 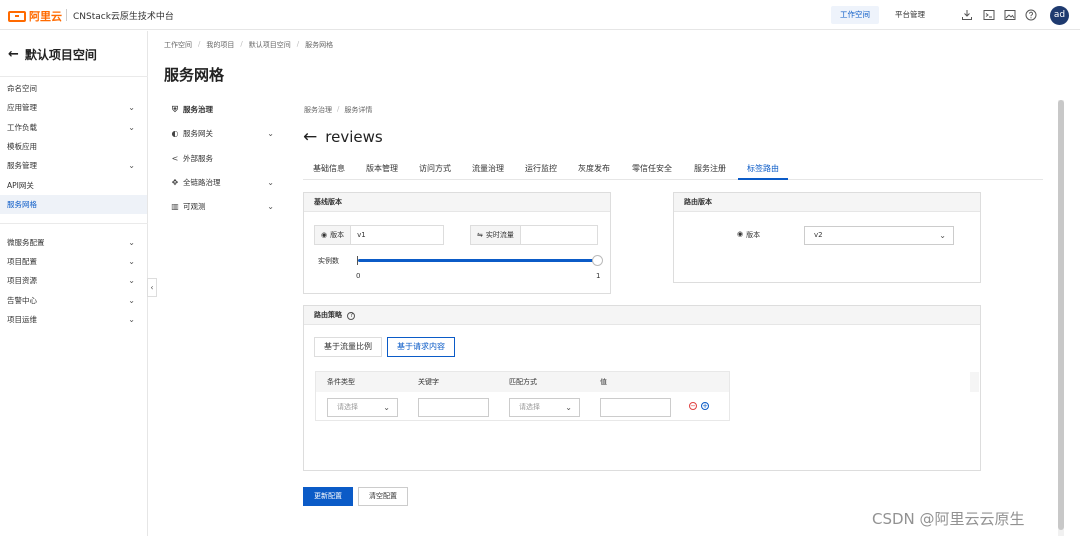 What do you see at coordinates (361, 235) in the screenshot?
I see `version-value: v1` at bounding box center [361, 235].